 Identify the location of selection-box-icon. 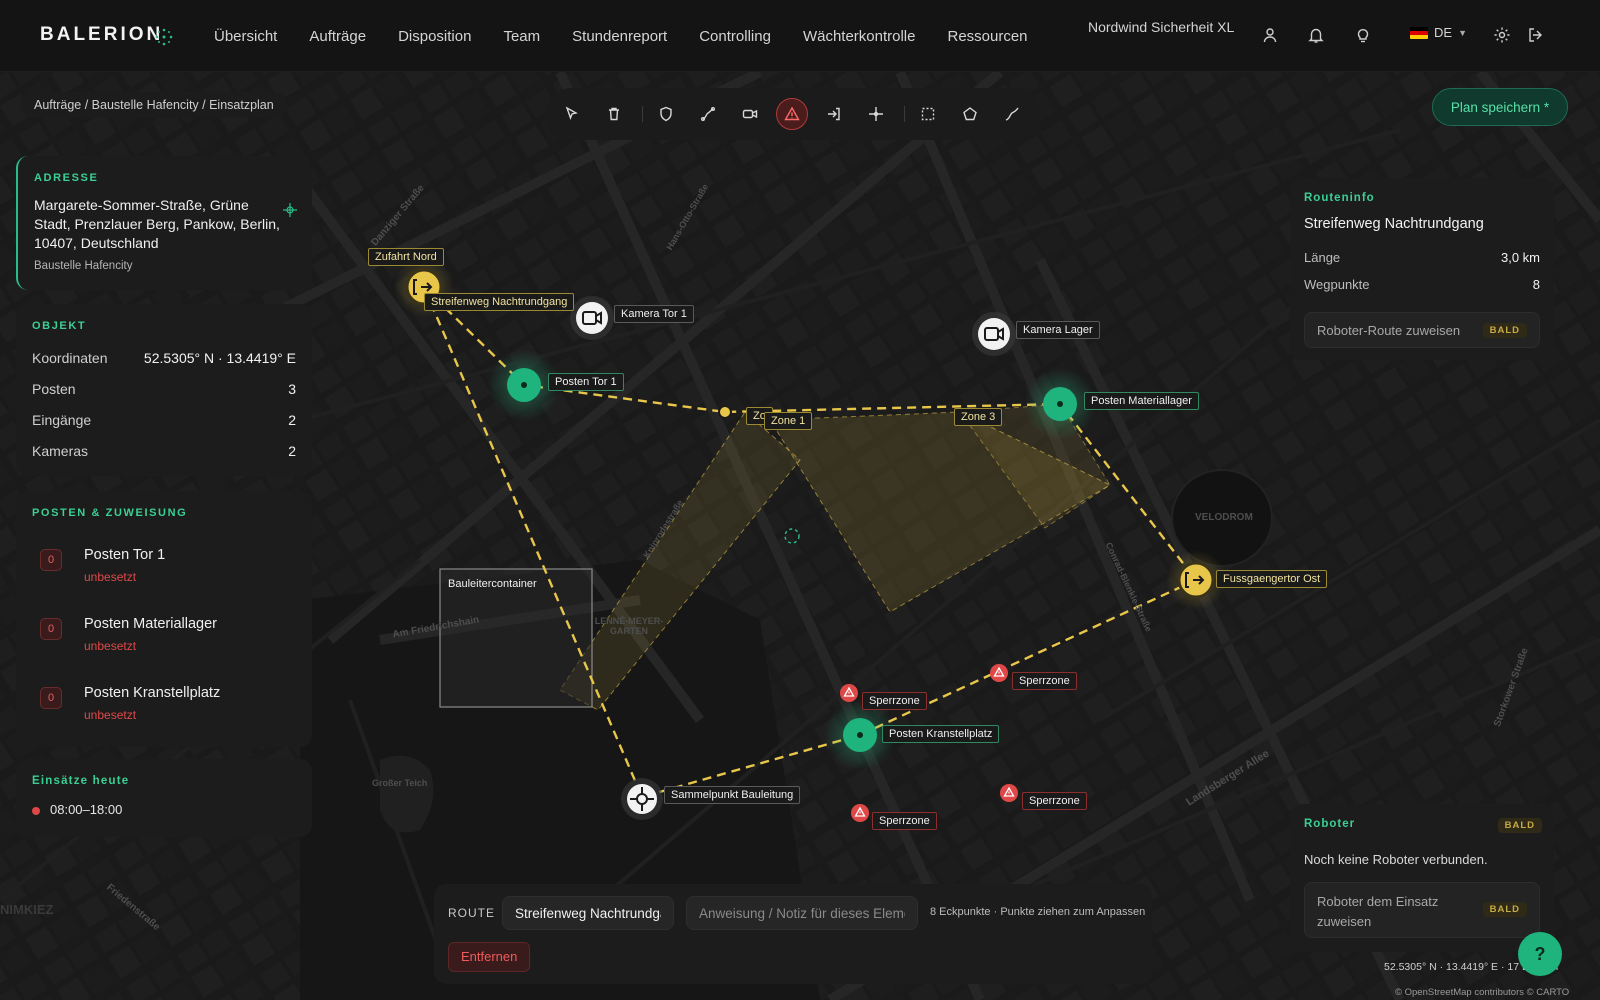
(928, 114).